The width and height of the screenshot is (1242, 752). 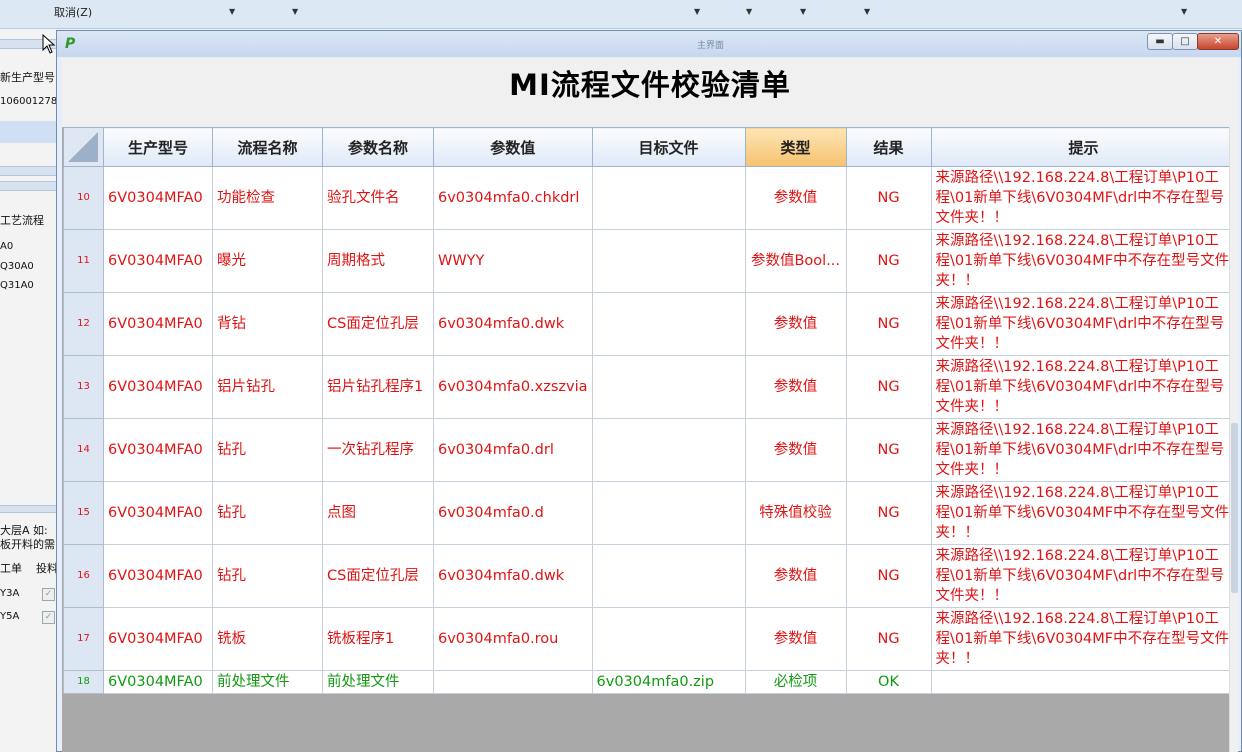 I want to click on cell-param-name: 周期格式, so click(x=378, y=261).